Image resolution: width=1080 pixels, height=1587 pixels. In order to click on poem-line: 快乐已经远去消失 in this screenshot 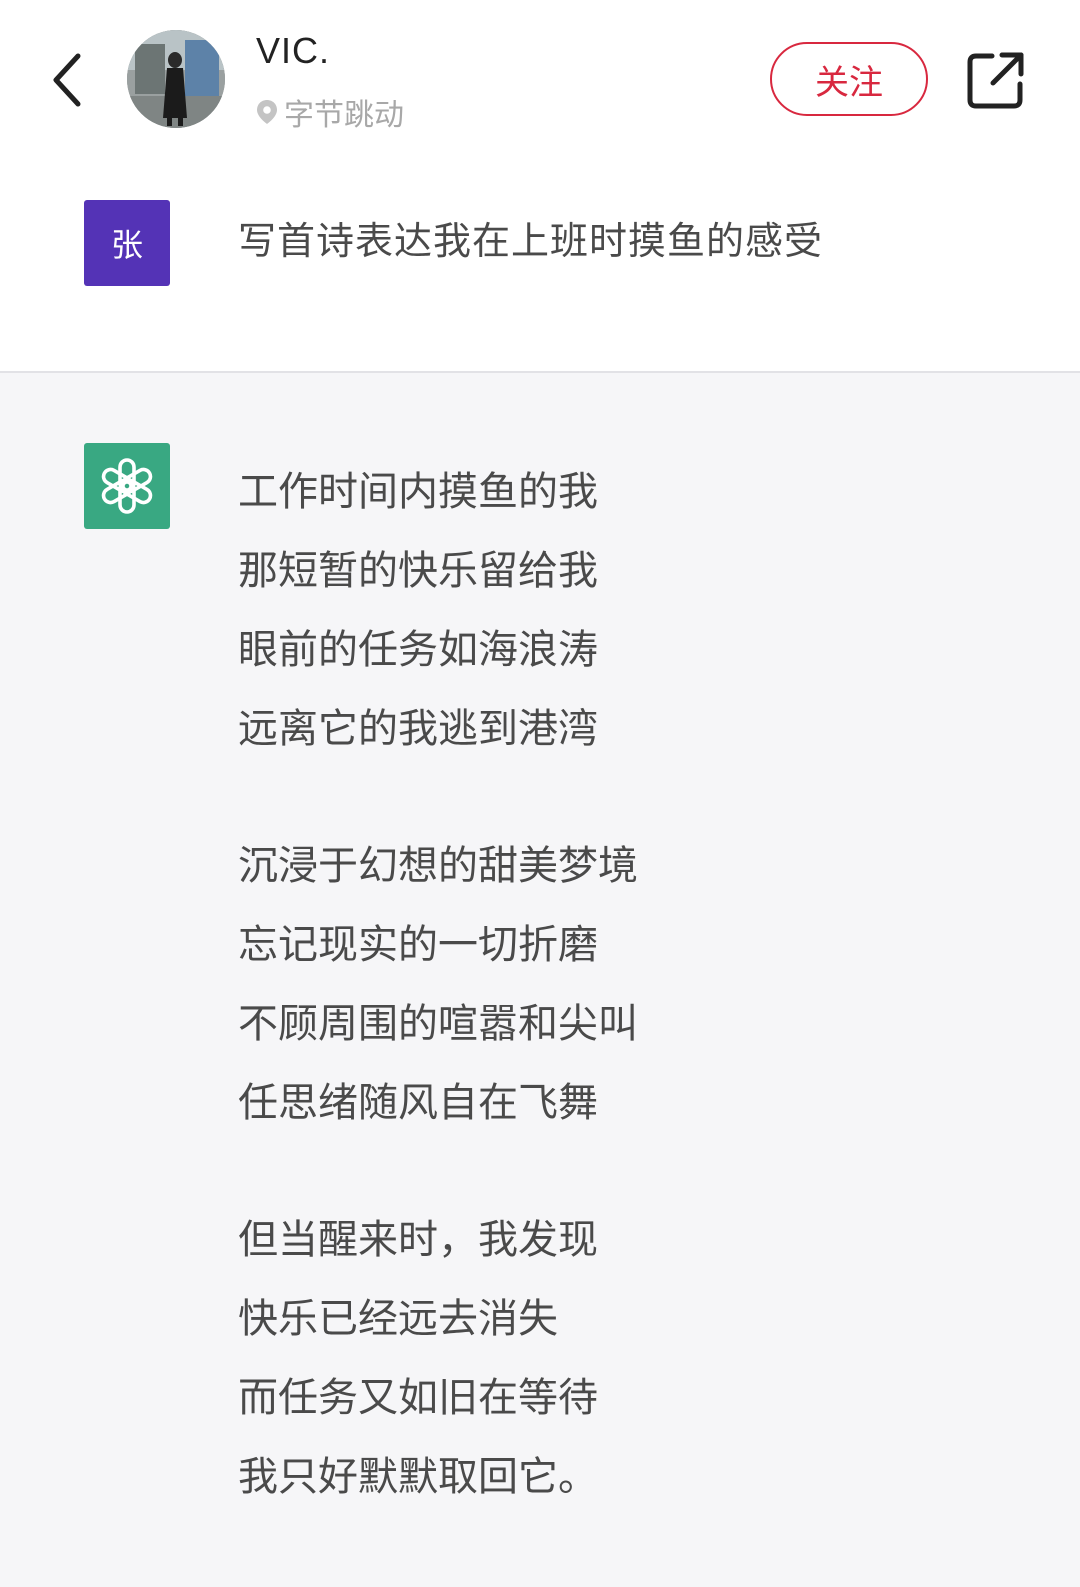, I will do `click(398, 1319)`.